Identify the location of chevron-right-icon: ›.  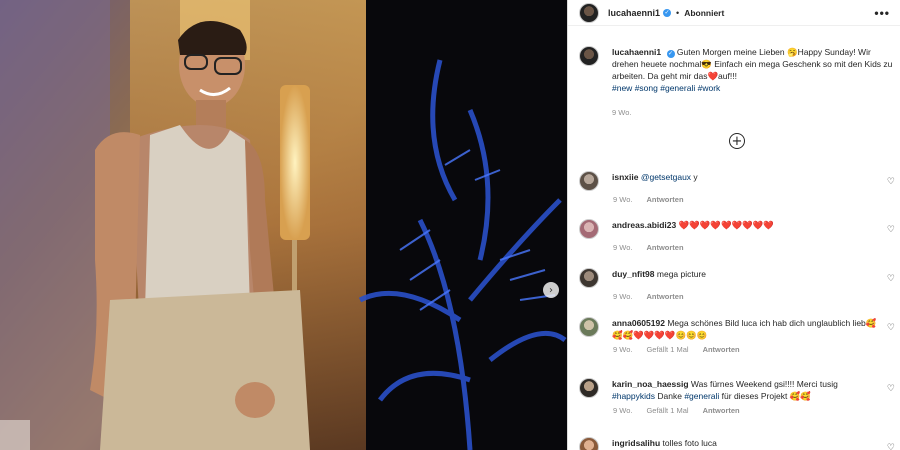
(551, 290).